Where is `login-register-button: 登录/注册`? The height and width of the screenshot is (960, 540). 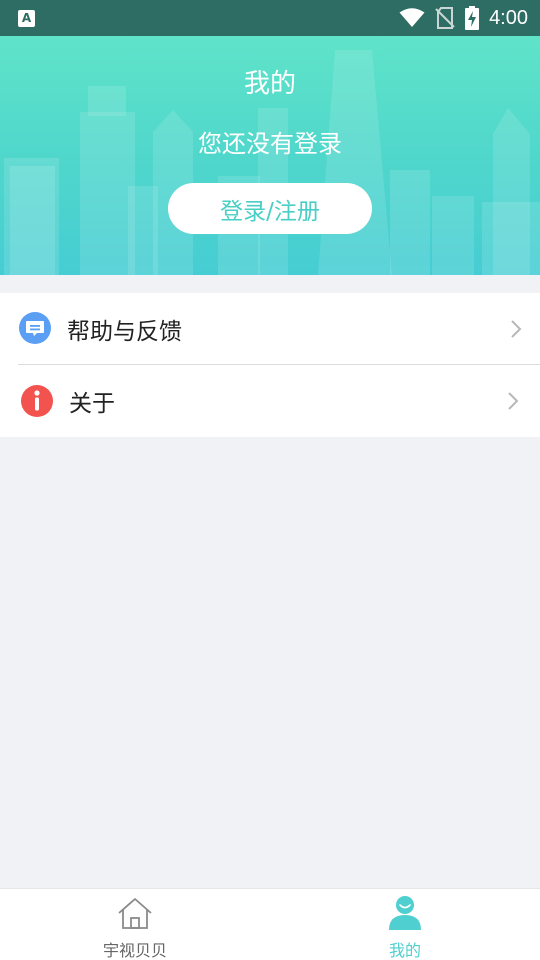 login-register-button: 登录/注册 is located at coordinates (270, 208).